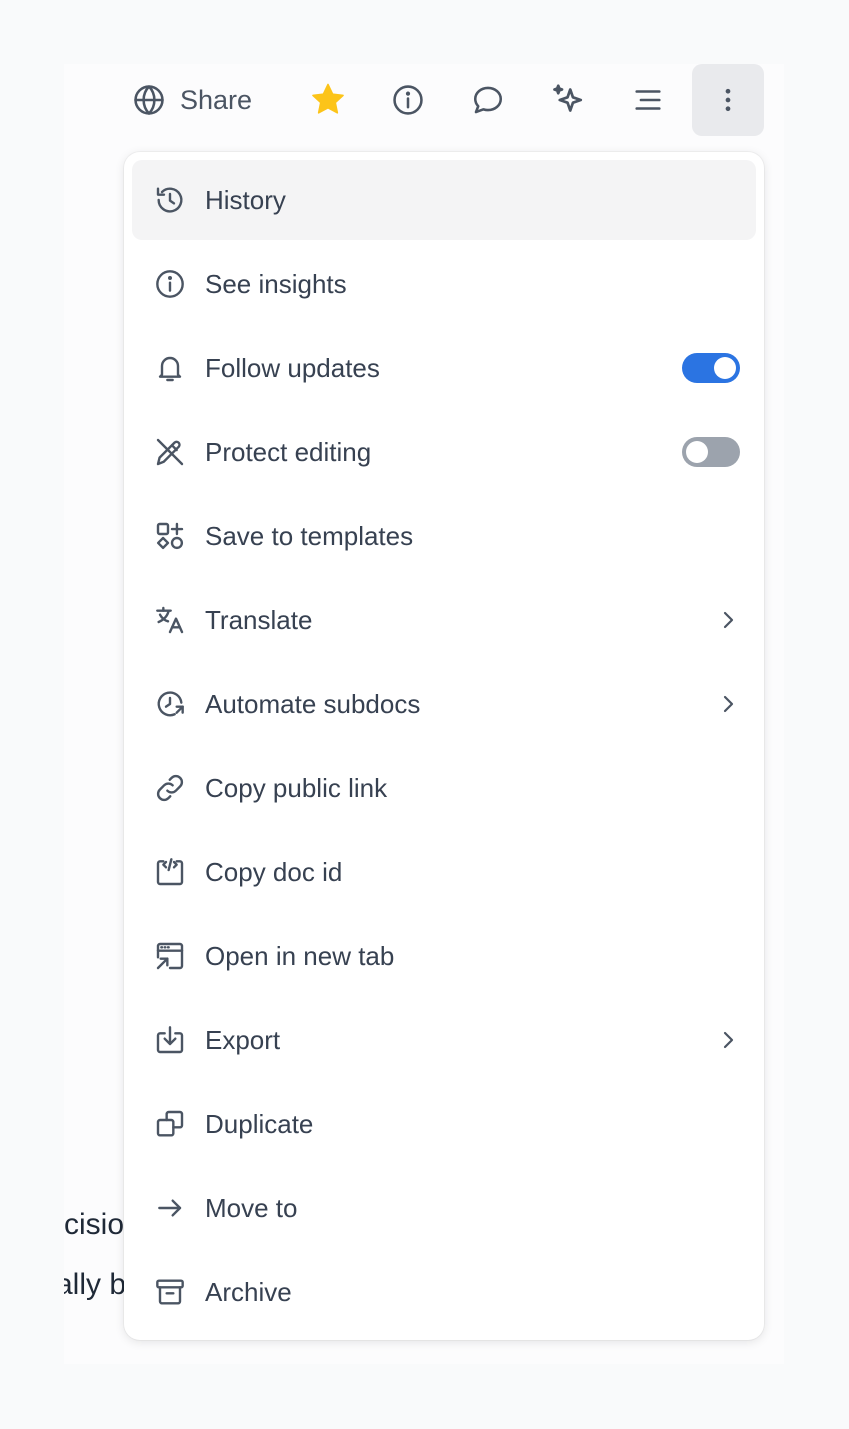 The width and height of the screenshot is (849, 1429). I want to click on duplicate-icon, so click(170, 1123).